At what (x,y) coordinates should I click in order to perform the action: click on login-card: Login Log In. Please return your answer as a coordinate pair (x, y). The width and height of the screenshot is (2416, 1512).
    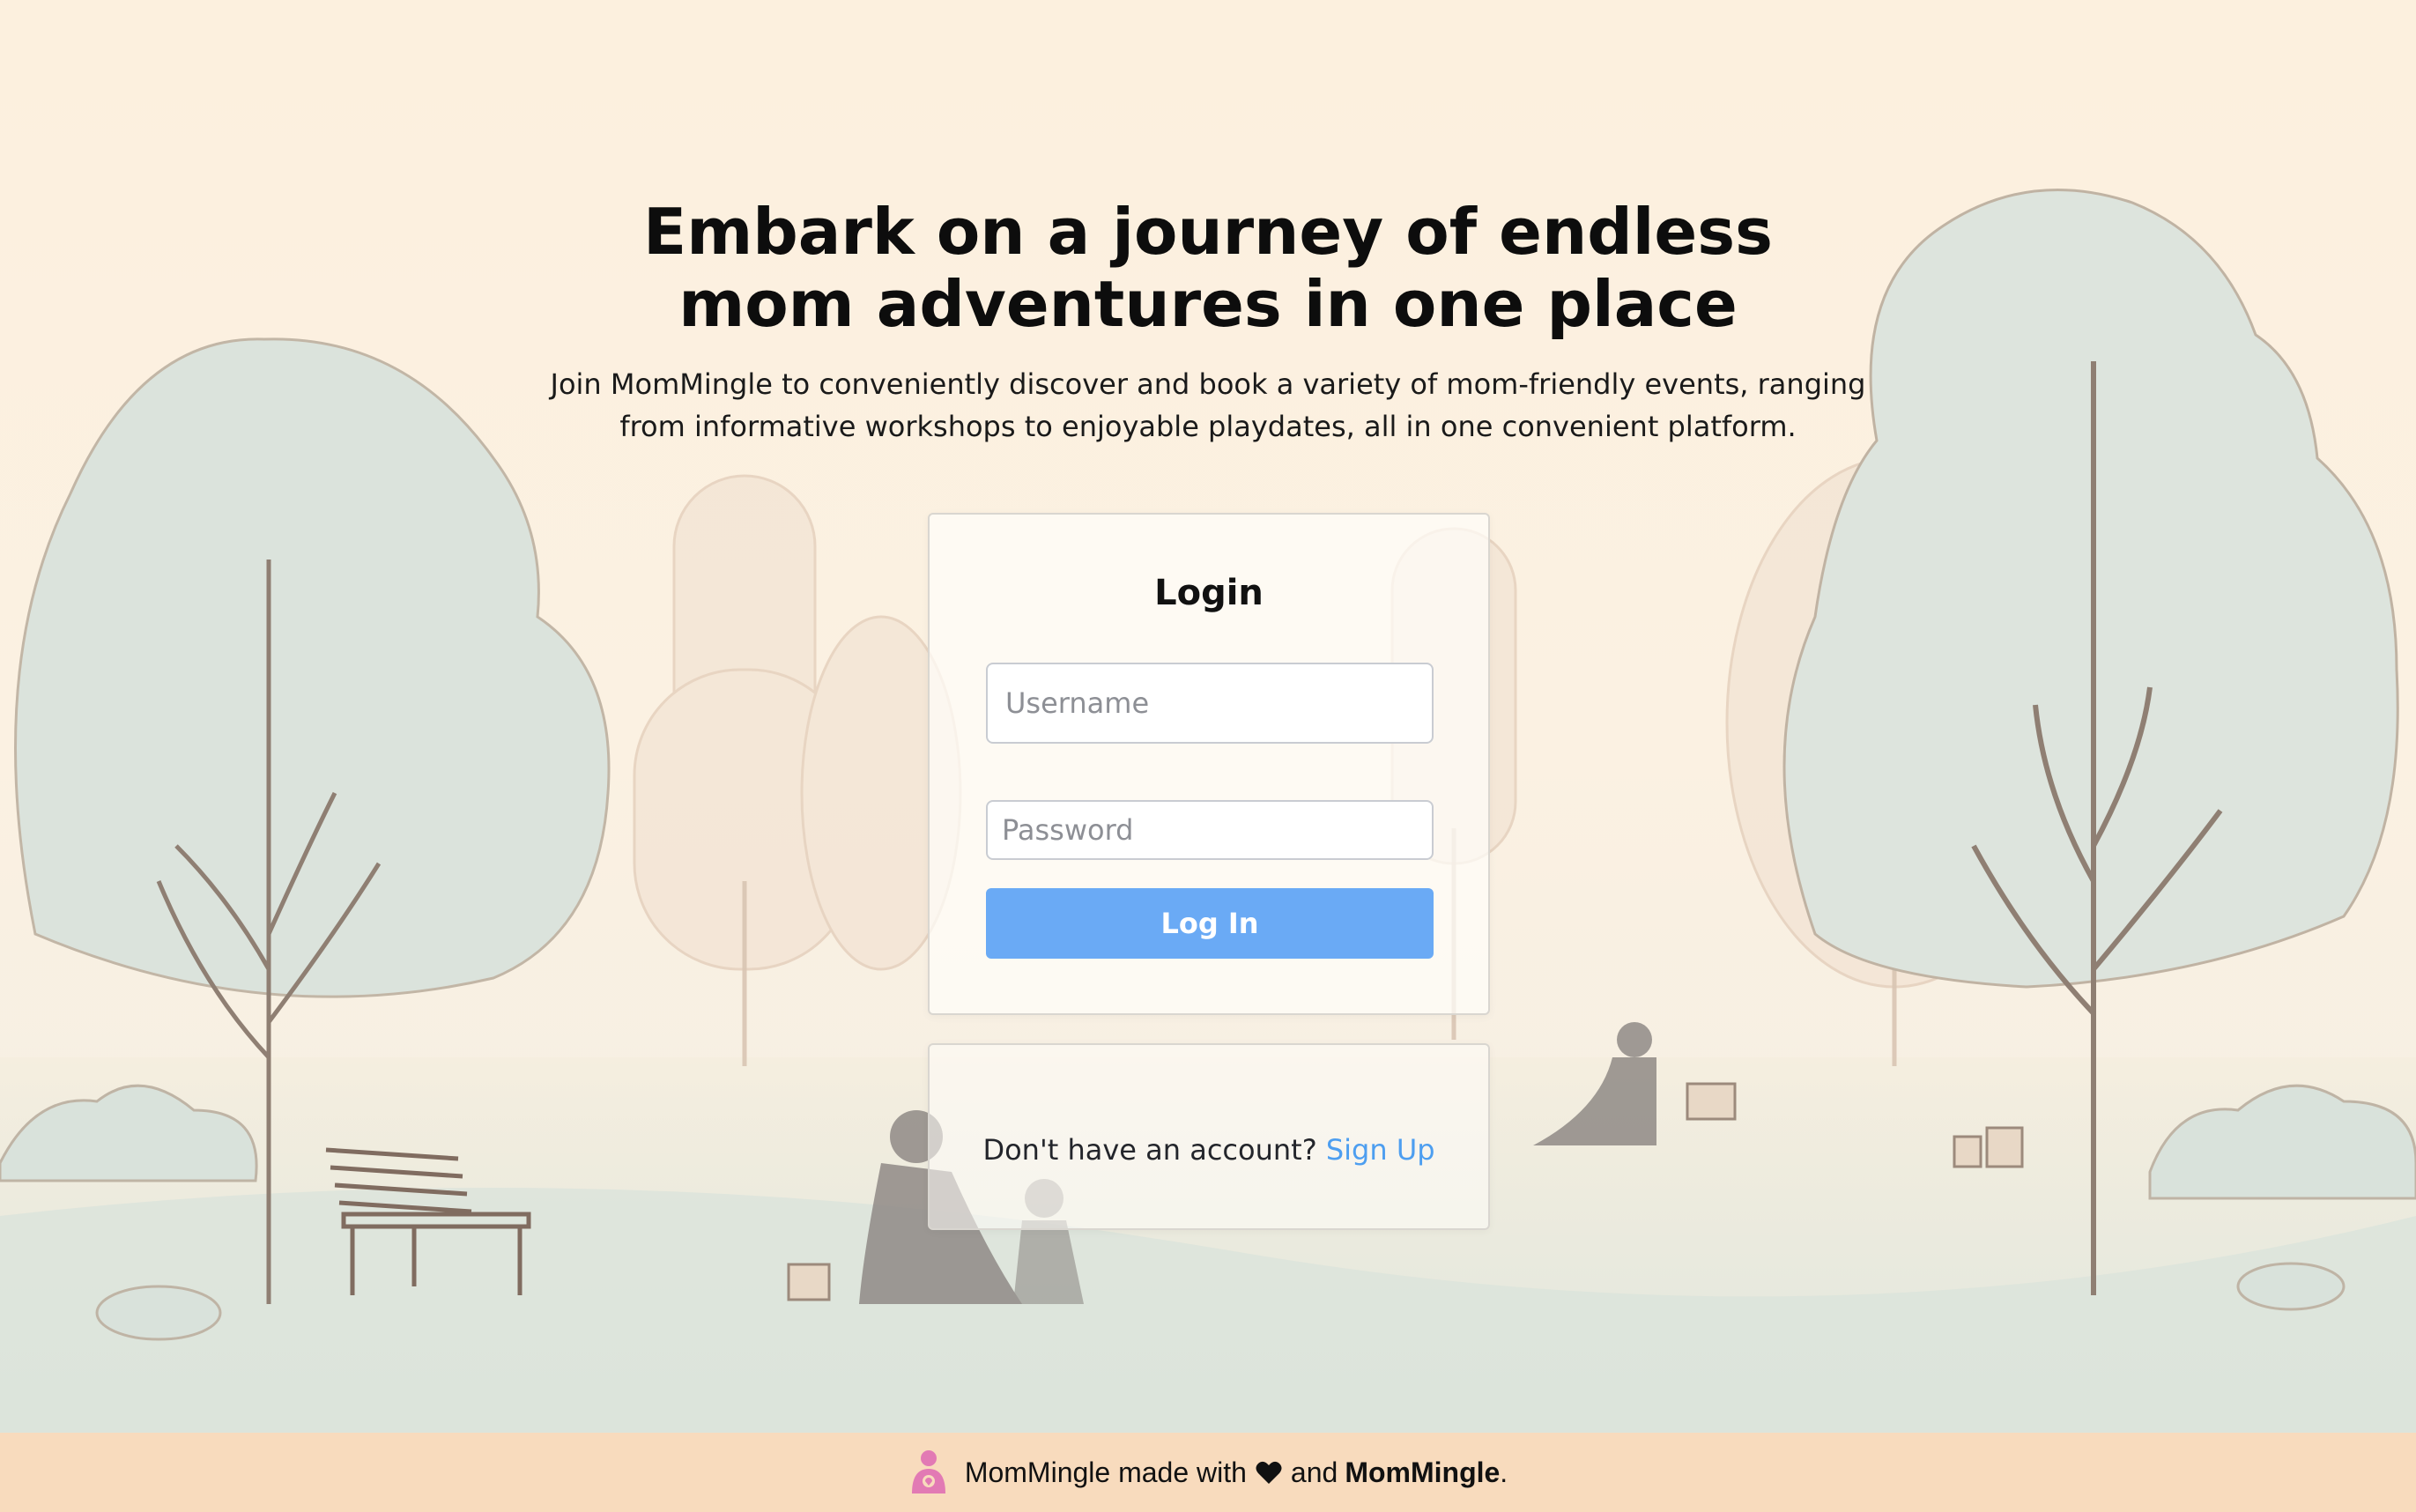
    Looking at the image, I should click on (1209, 764).